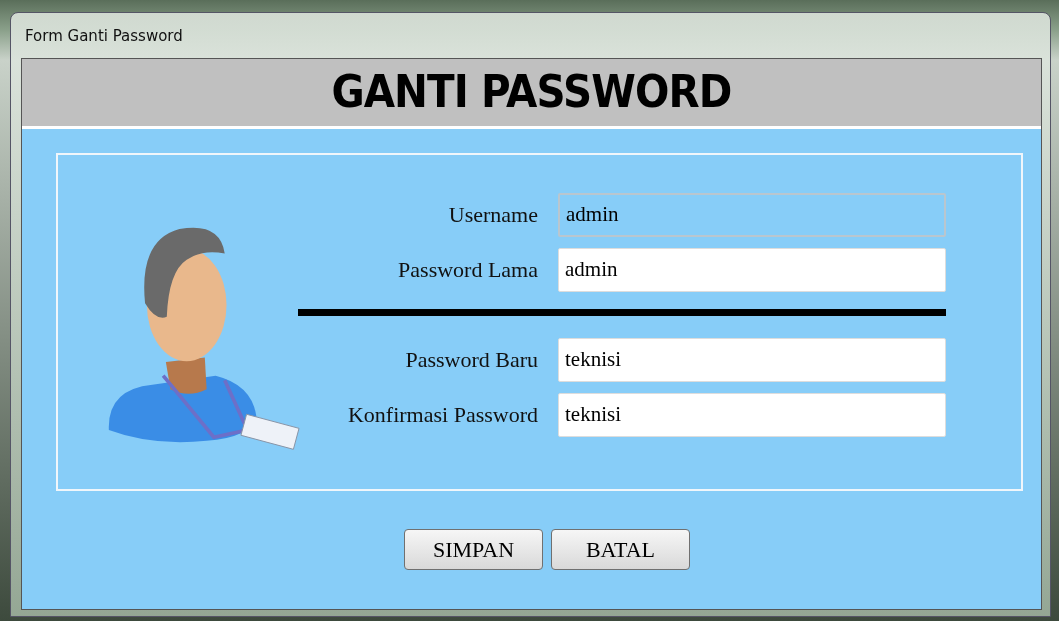 This screenshot has height=621, width=1059. What do you see at coordinates (620, 549) in the screenshot?
I see `cancel-button: BATAL` at bounding box center [620, 549].